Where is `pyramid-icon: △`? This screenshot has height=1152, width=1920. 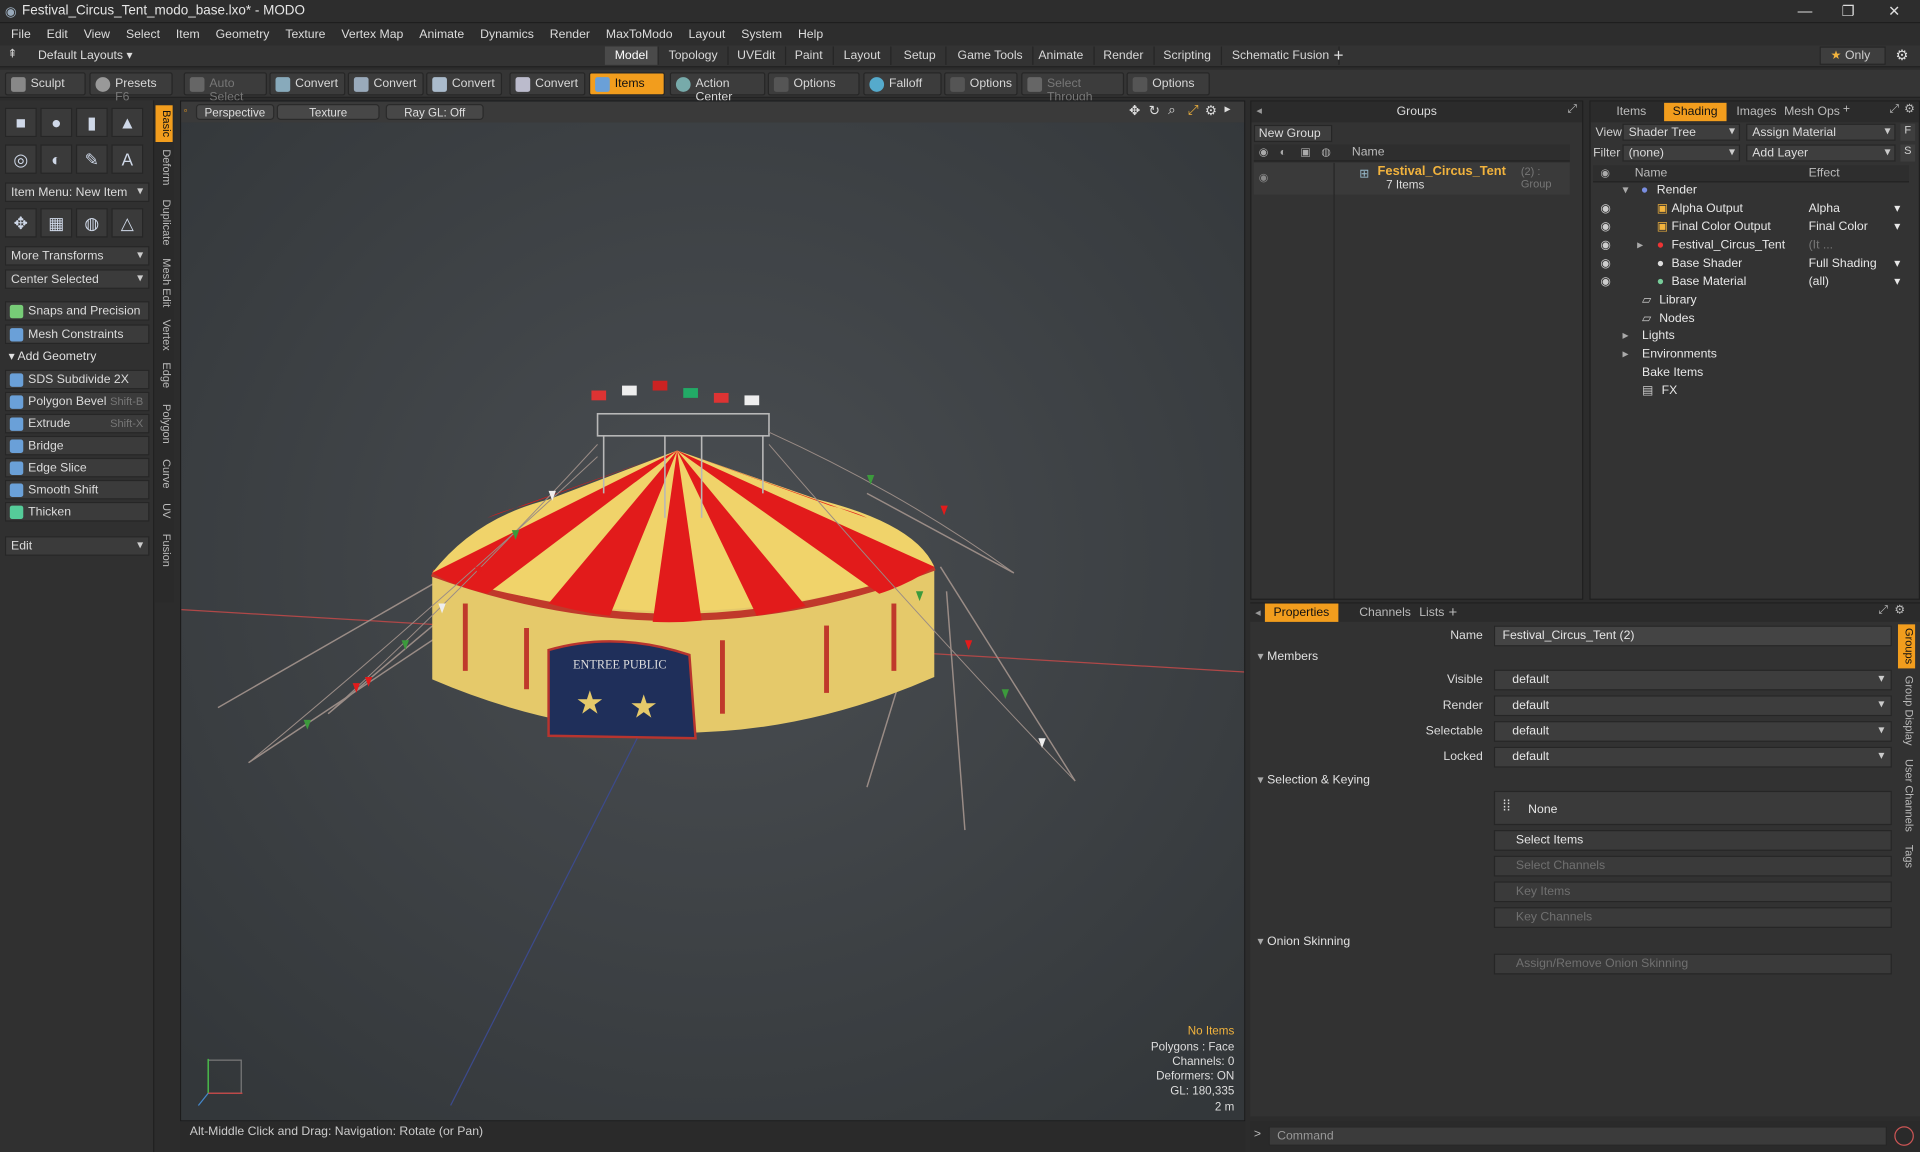
pyramid-icon: △ is located at coordinates (127, 223).